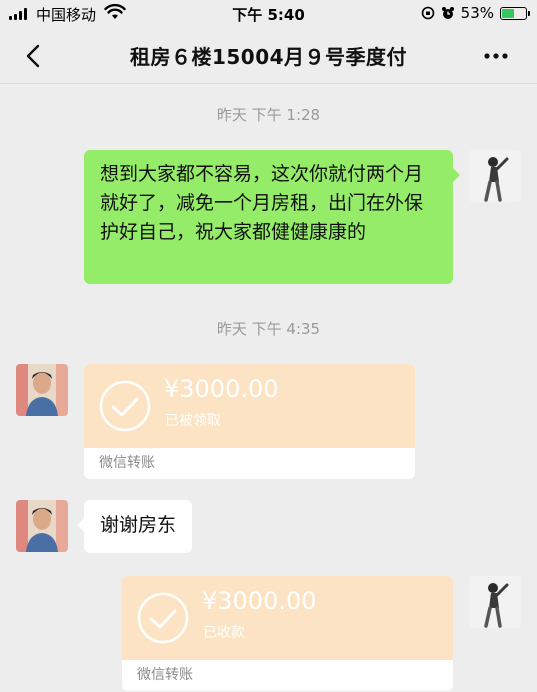  I want to click on incoming-text-message: 谢谢房东, so click(134, 526).